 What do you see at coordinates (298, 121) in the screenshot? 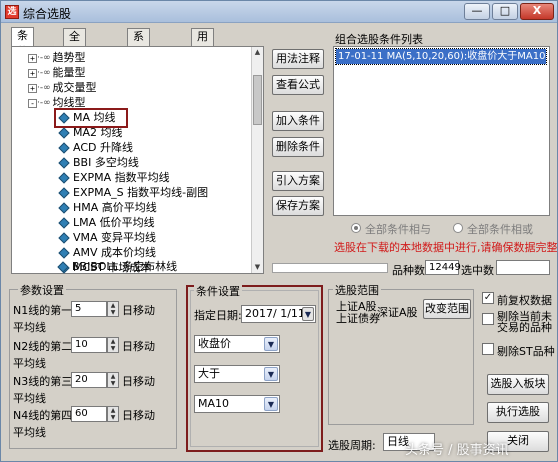
I see `add-condition-button: 加入条件` at bounding box center [298, 121].